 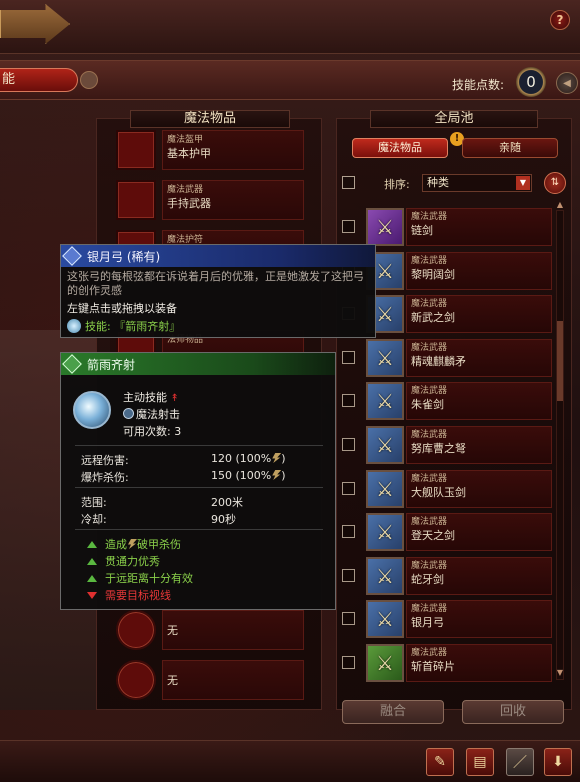 What do you see at coordinates (393, 712) in the screenshot?
I see `merge-button: 融合` at bounding box center [393, 712].